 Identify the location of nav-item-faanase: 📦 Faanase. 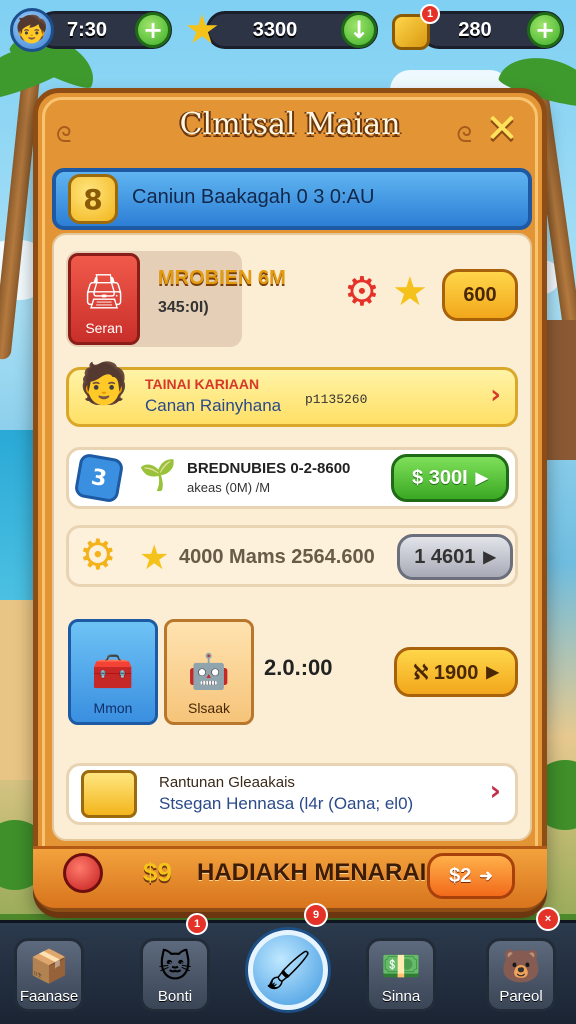
(49, 975).